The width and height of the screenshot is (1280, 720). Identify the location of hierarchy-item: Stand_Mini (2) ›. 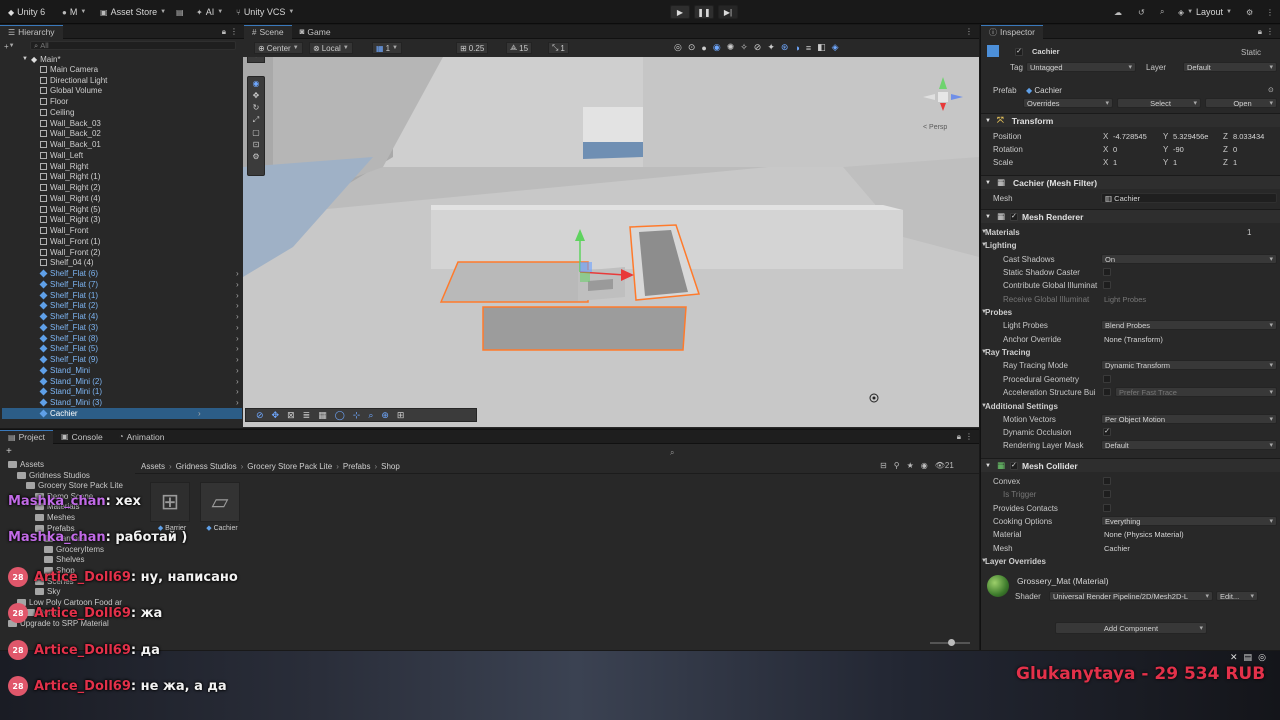
(139, 381).